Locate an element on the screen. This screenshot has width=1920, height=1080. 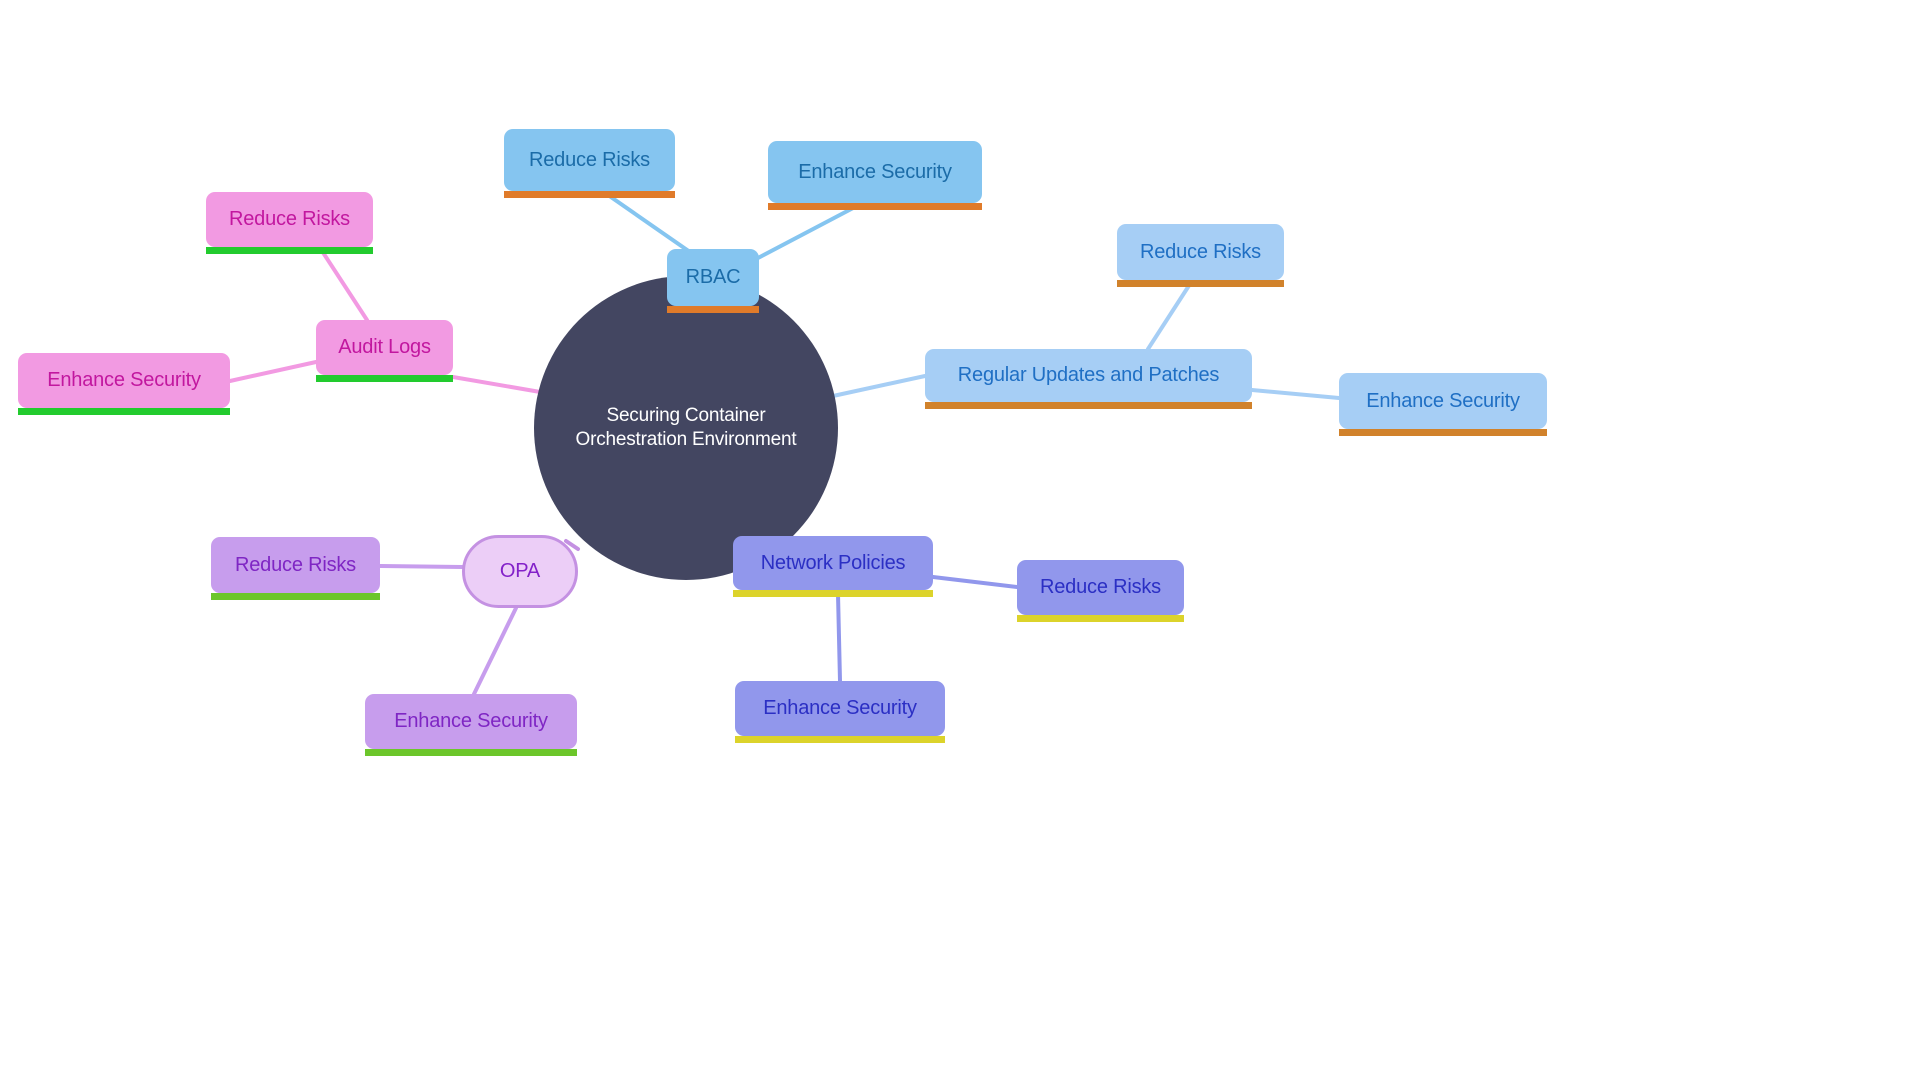
branch-node-rbac-label: RBAC is located at coordinates (713, 277).